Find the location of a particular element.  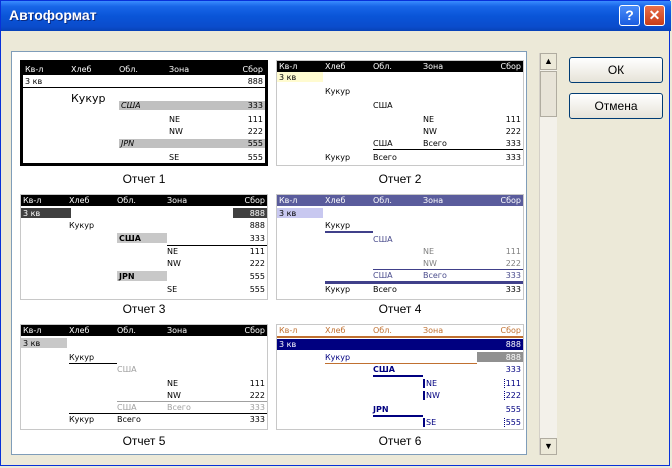

close-button: ✕ is located at coordinates (654, 15).